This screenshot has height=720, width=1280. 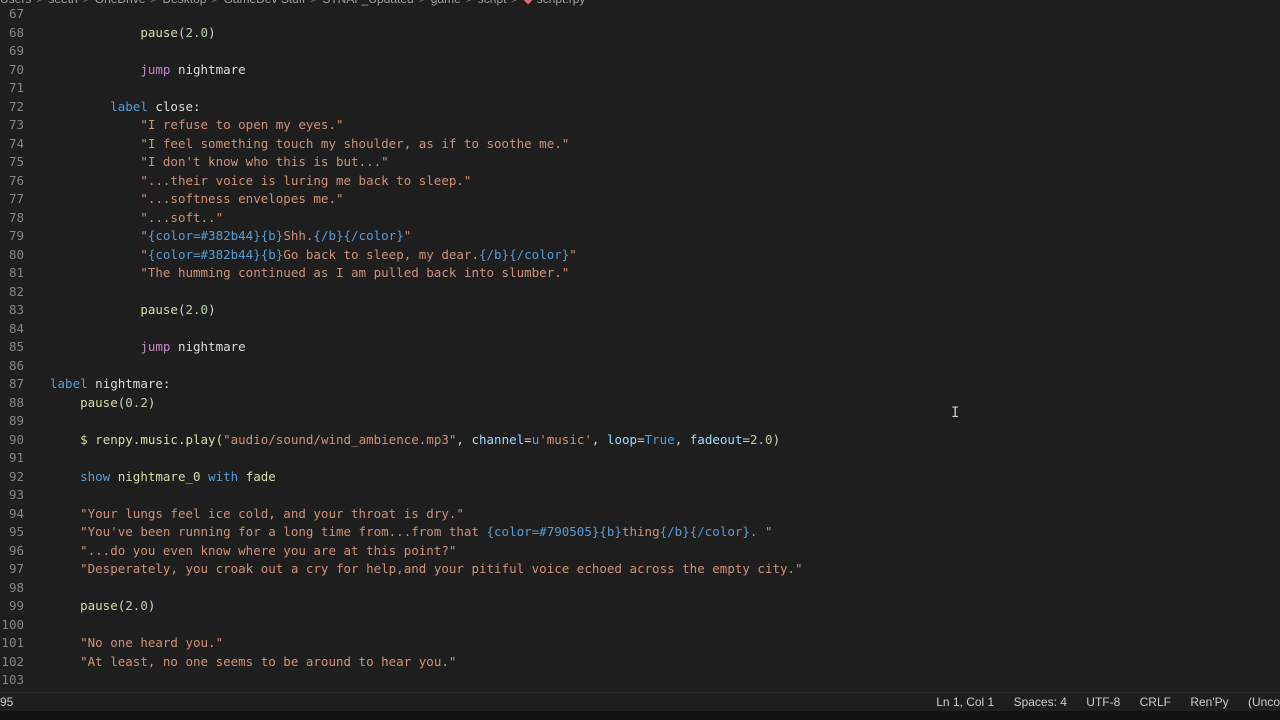 What do you see at coordinates (7, 702) in the screenshot?
I see `status-left-text: 95` at bounding box center [7, 702].